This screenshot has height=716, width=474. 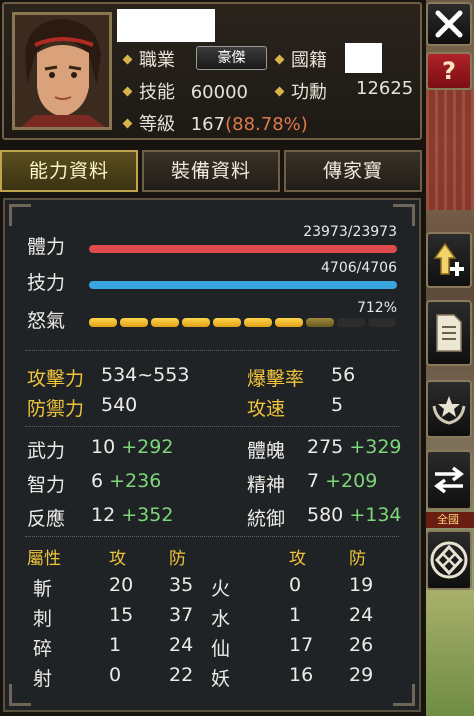 What do you see at coordinates (221, 589) in the screenshot?
I see `element-name: 火` at bounding box center [221, 589].